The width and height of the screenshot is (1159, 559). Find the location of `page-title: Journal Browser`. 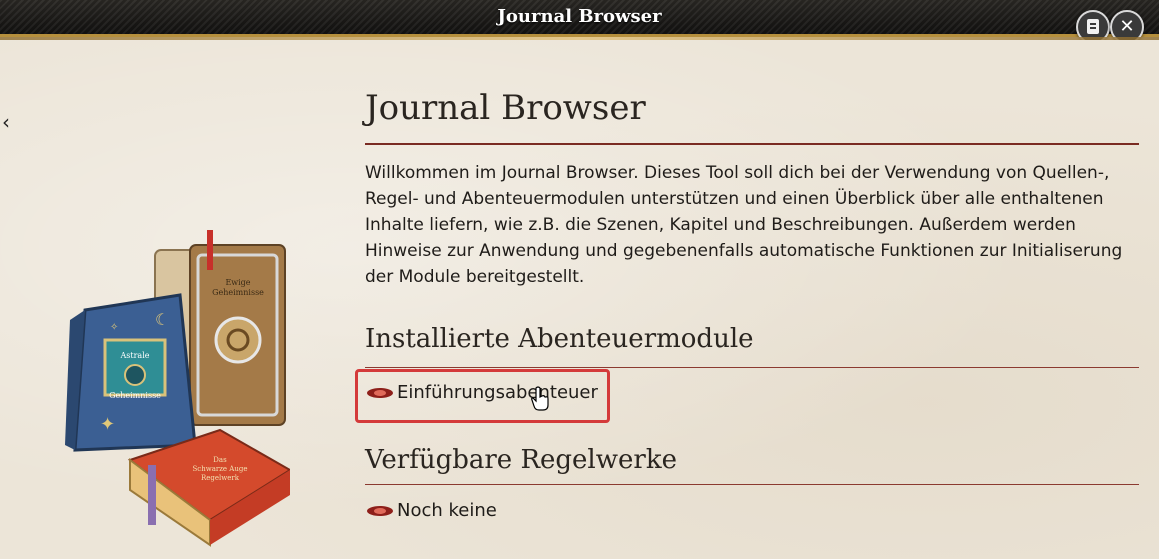

page-title: Journal Browser is located at coordinates (505, 108).